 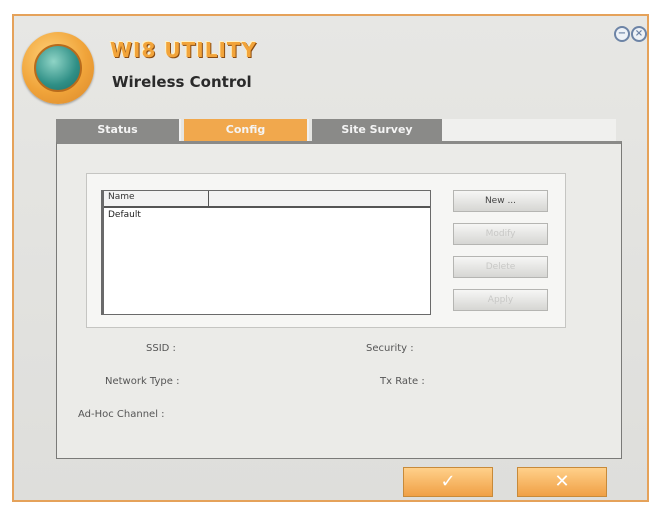 I want to click on column-divider, so click(x=208, y=198).